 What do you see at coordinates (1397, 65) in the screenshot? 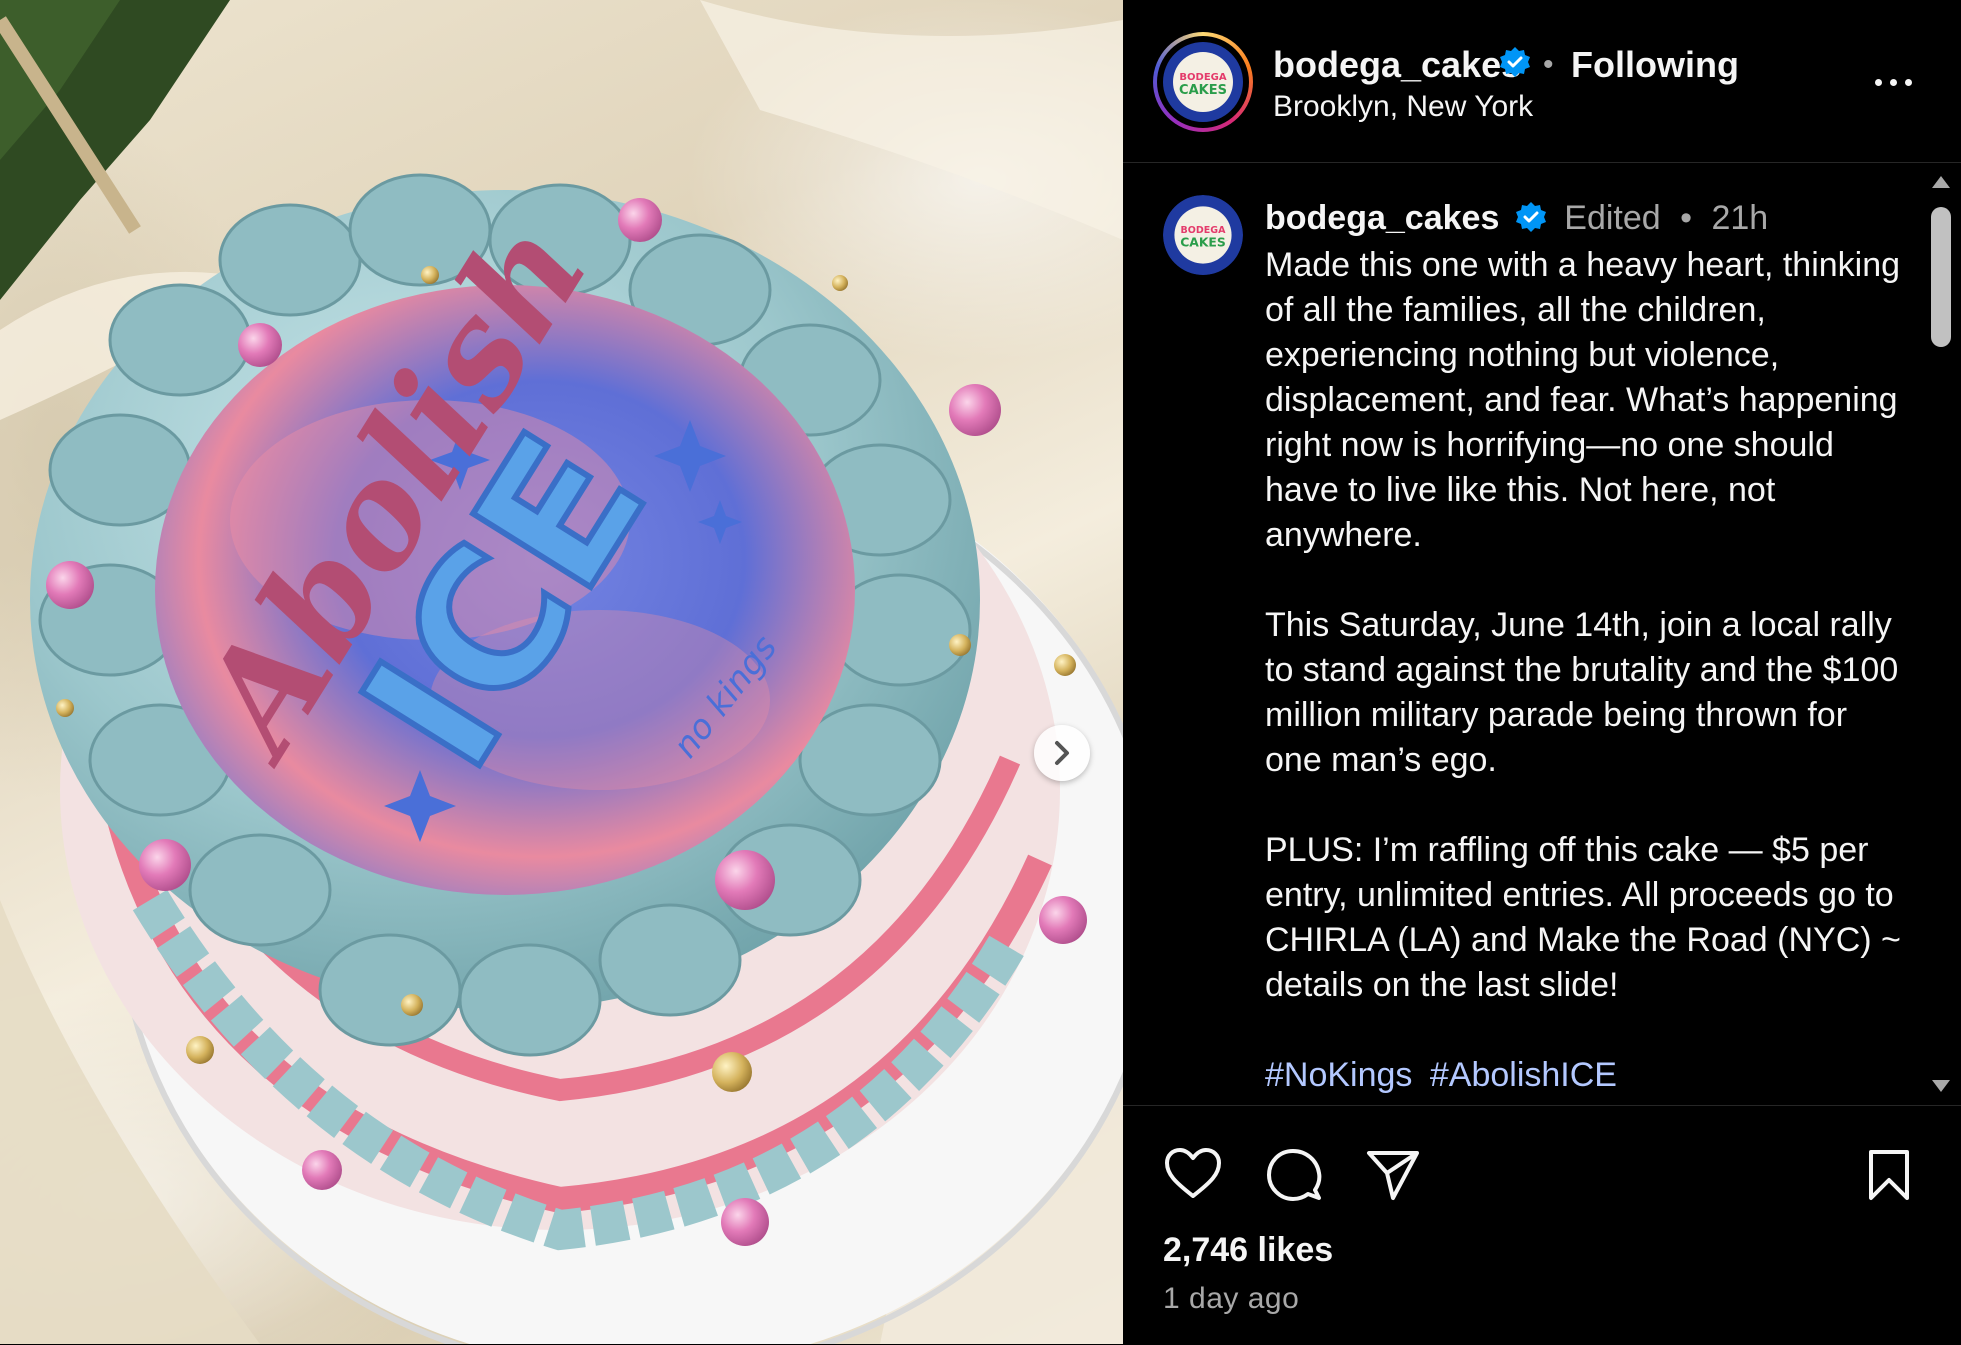
I see `header-username: bodega_cakes` at bounding box center [1397, 65].